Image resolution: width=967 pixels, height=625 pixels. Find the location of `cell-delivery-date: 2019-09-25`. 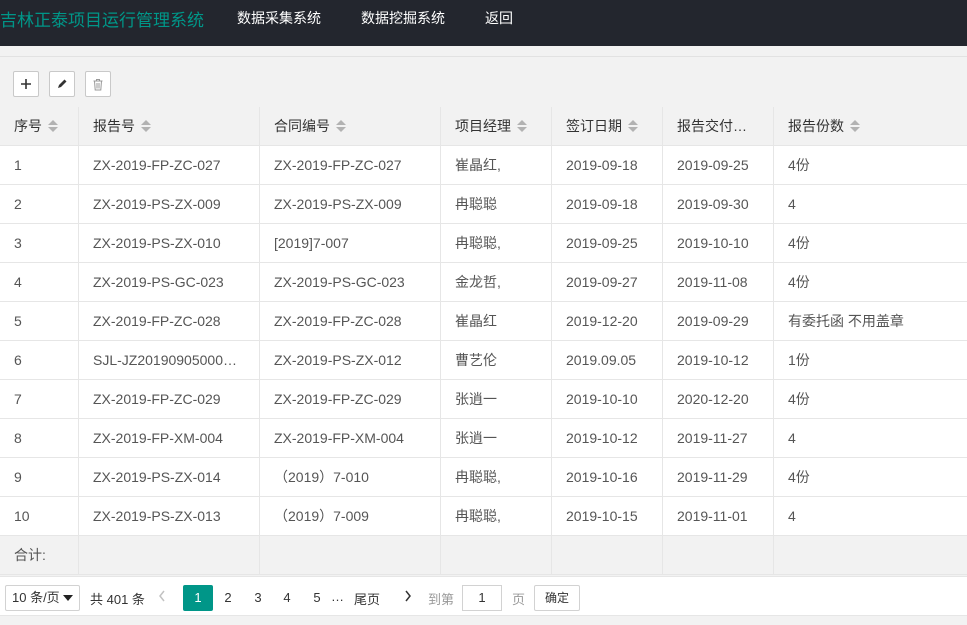

cell-delivery-date: 2019-09-25 is located at coordinates (718, 165).